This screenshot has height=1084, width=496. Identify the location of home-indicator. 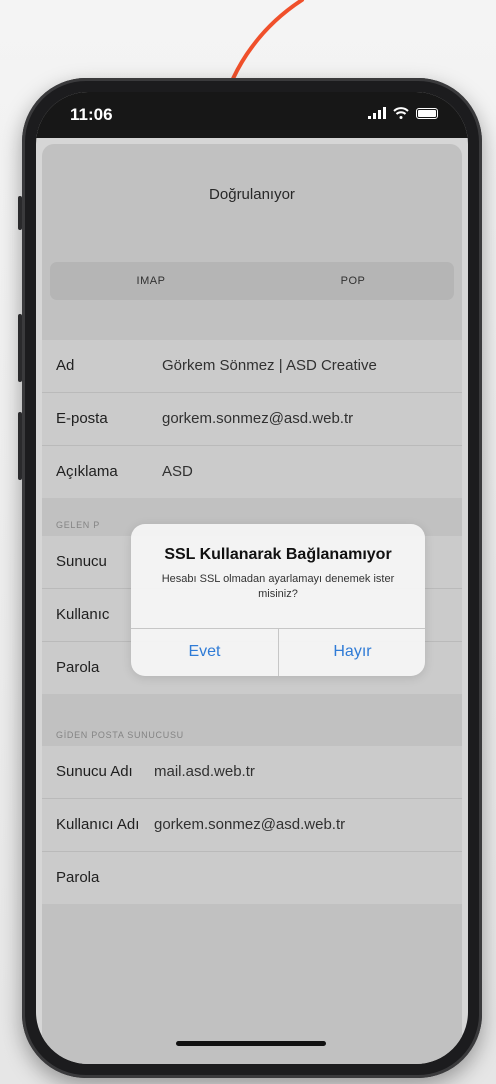
(251, 1043).